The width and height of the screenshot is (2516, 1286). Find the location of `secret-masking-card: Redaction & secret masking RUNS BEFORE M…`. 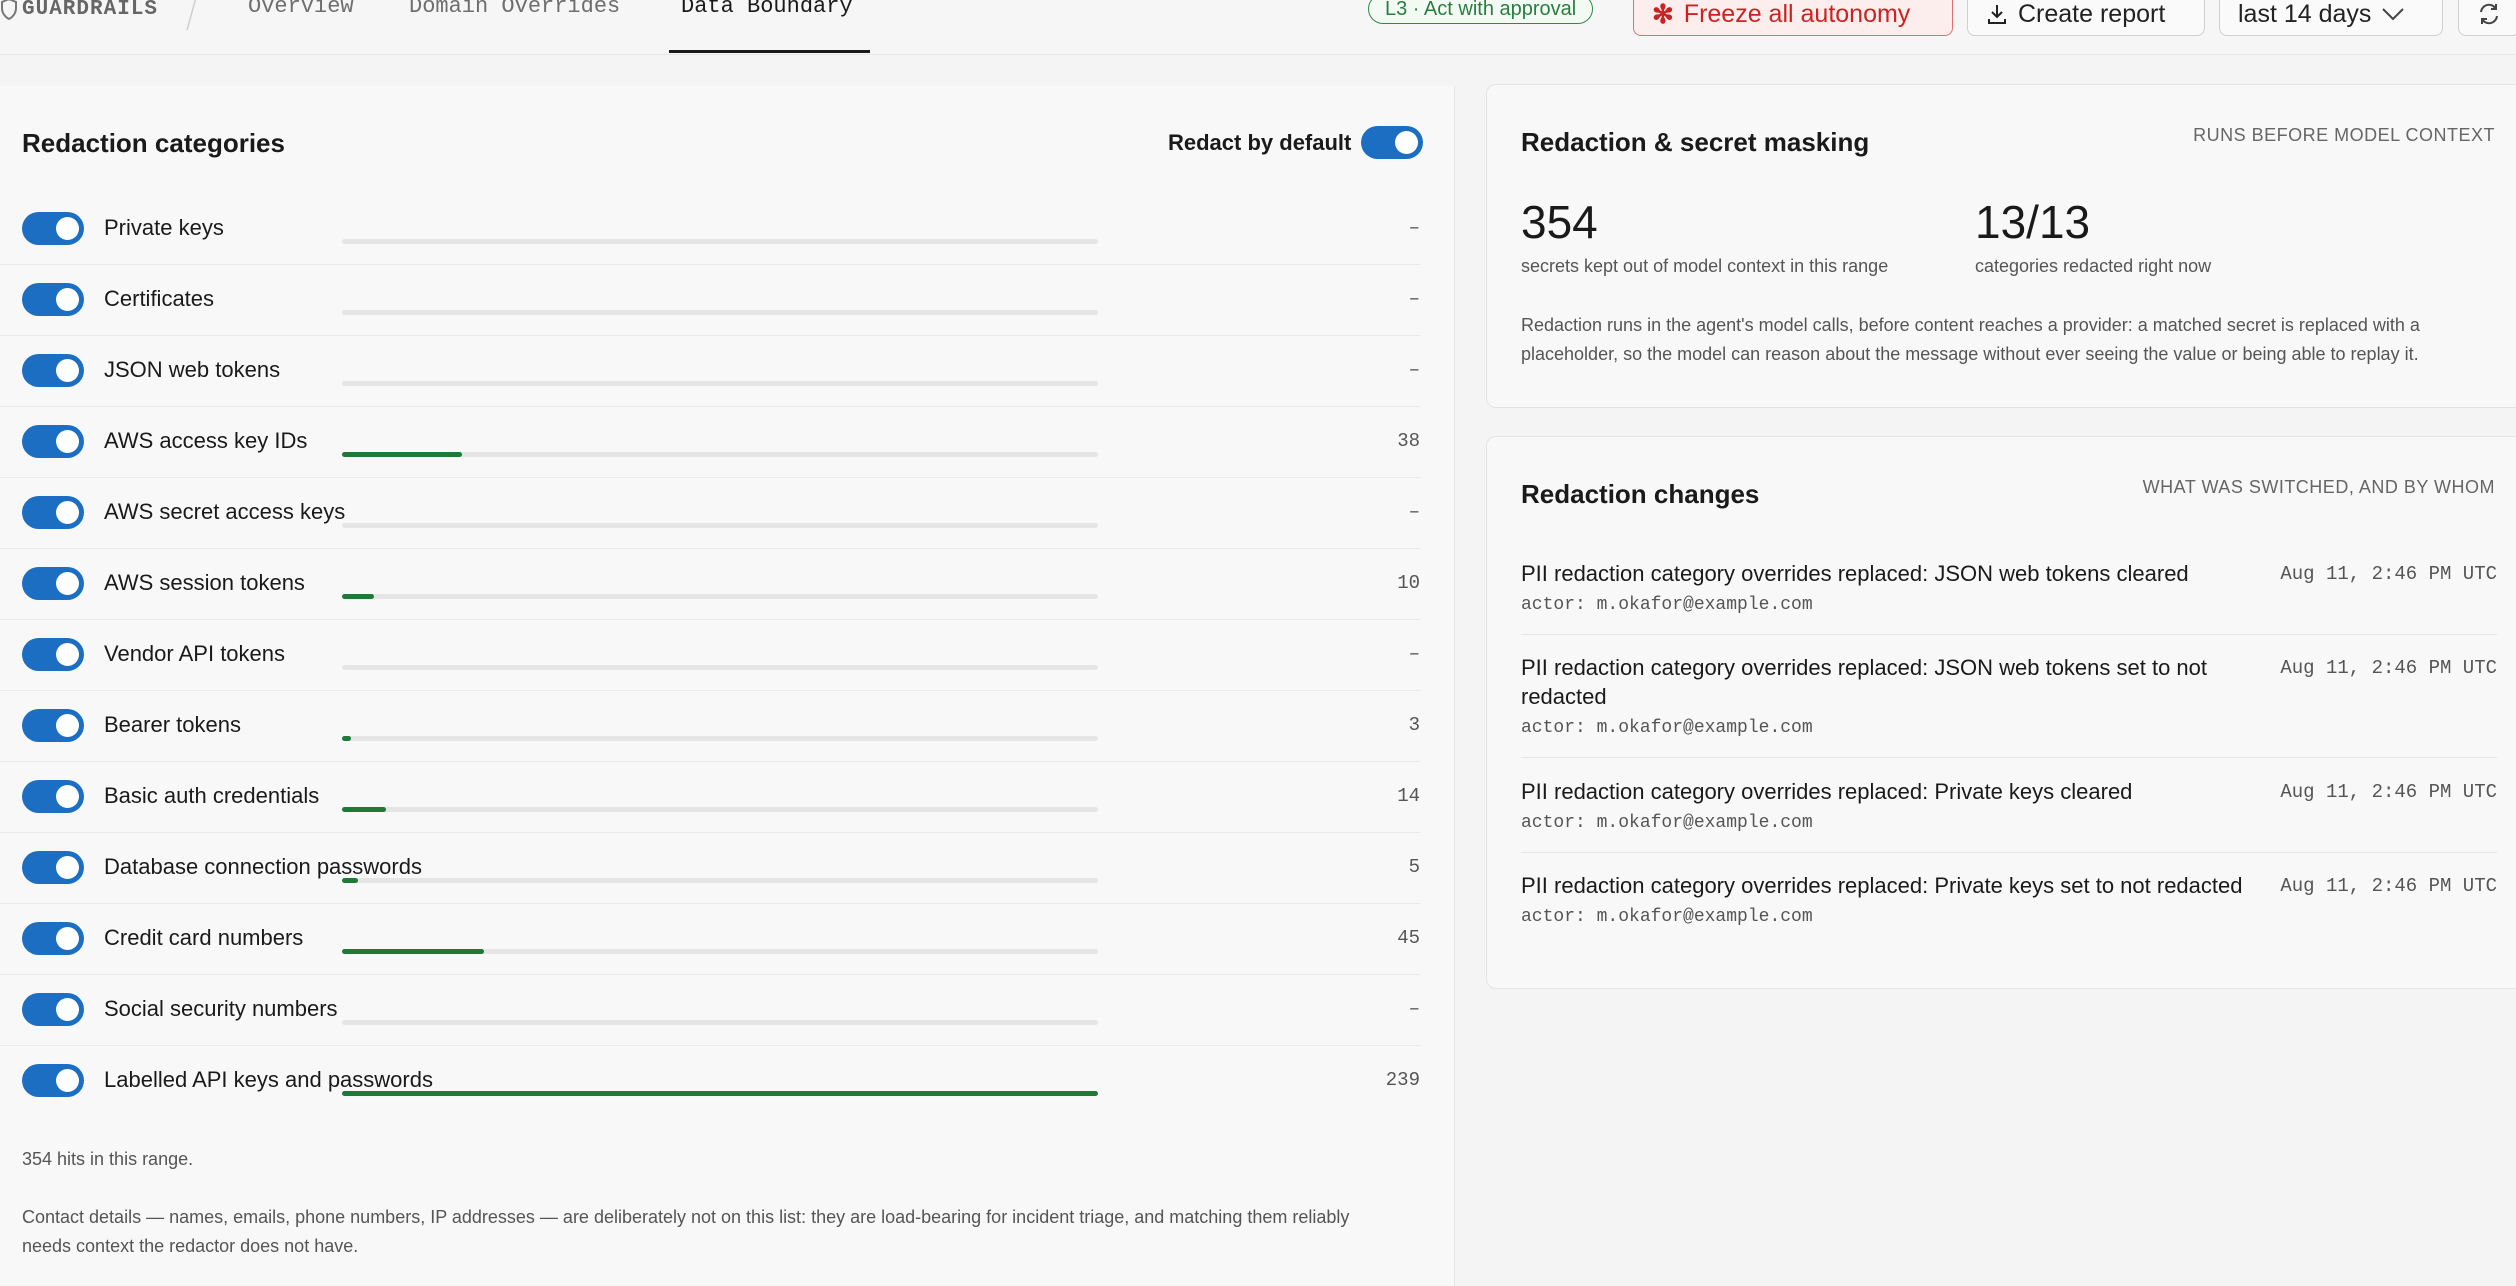

secret-masking-card: Redaction & secret masking RUNS BEFORE M… is located at coordinates (2001, 246).